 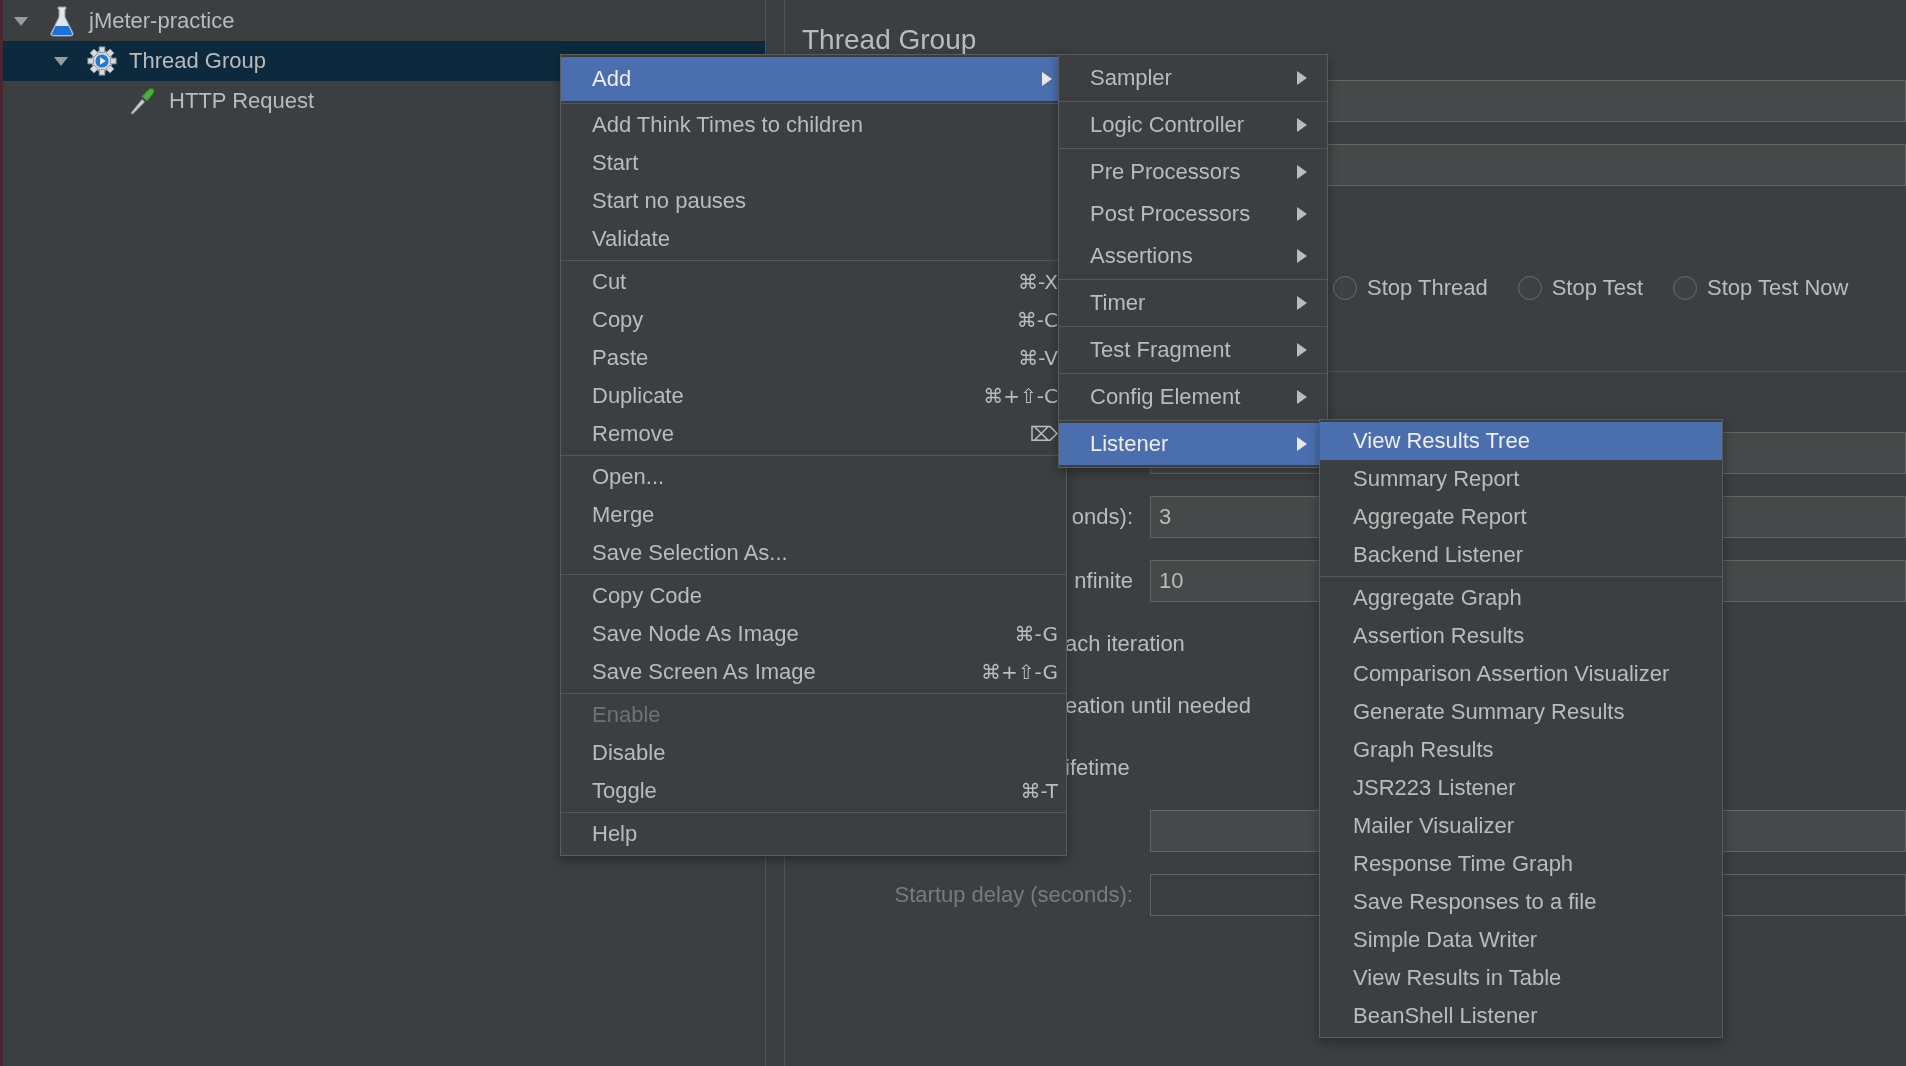 I want to click on shortcut-label: ⌦, so click(x=1043, y=434).